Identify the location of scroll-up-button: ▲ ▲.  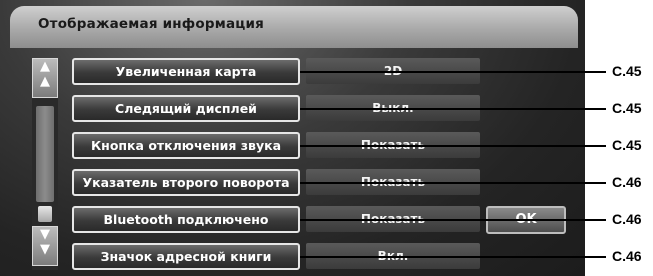
(45, 78).